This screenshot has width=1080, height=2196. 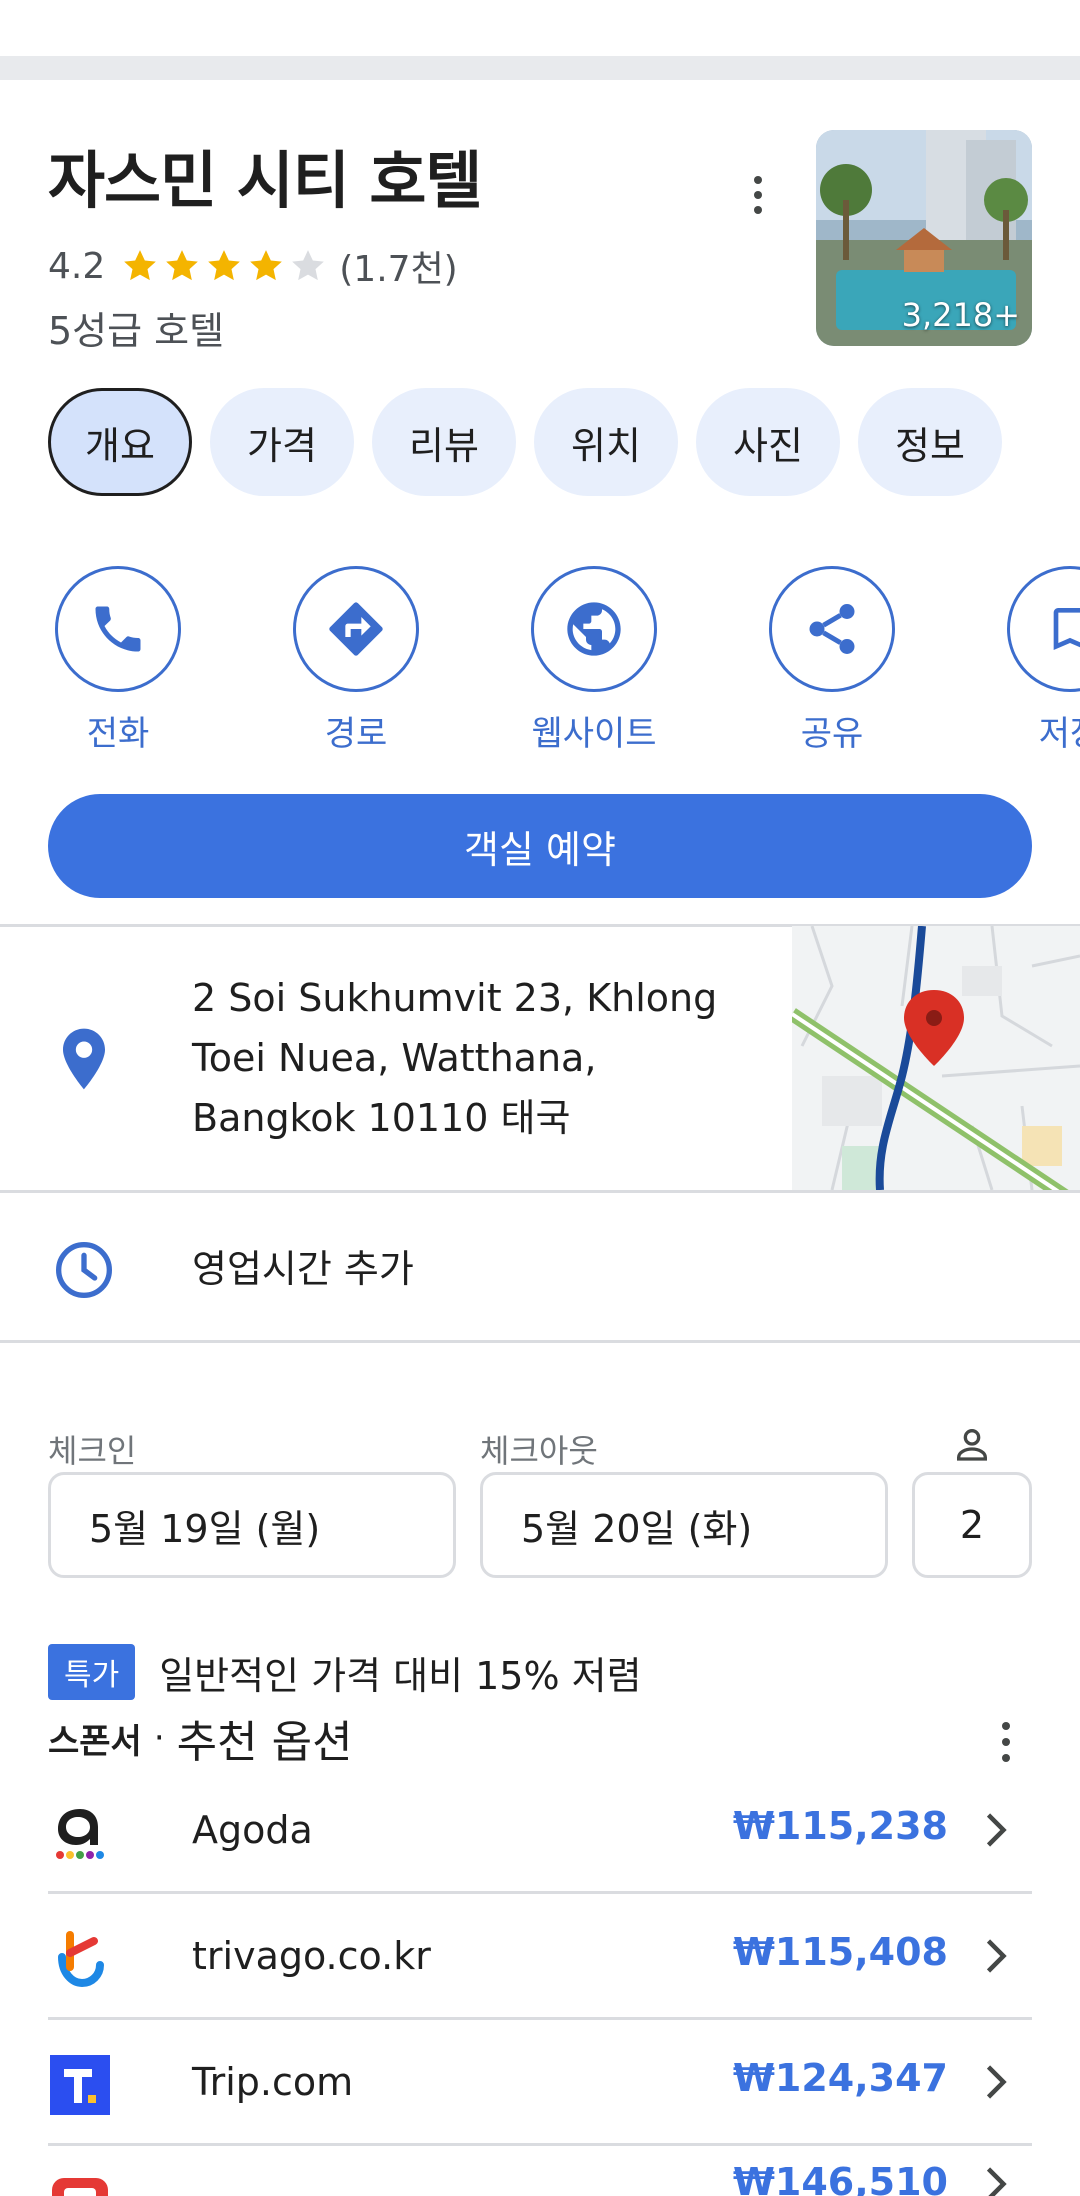 What do you see at coordinates (930, 442) in the screenshot?
I see `tab-about: 정보` at bounding box center [930, 442].